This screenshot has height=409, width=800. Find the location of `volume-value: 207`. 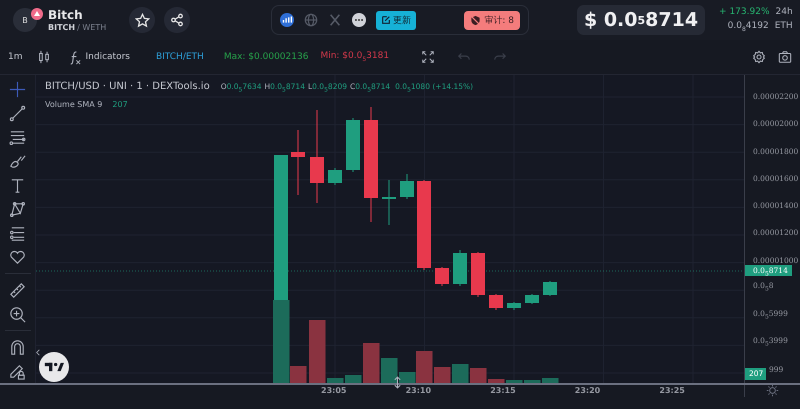

volume-value: 207 is located at coordinates (120, 104).